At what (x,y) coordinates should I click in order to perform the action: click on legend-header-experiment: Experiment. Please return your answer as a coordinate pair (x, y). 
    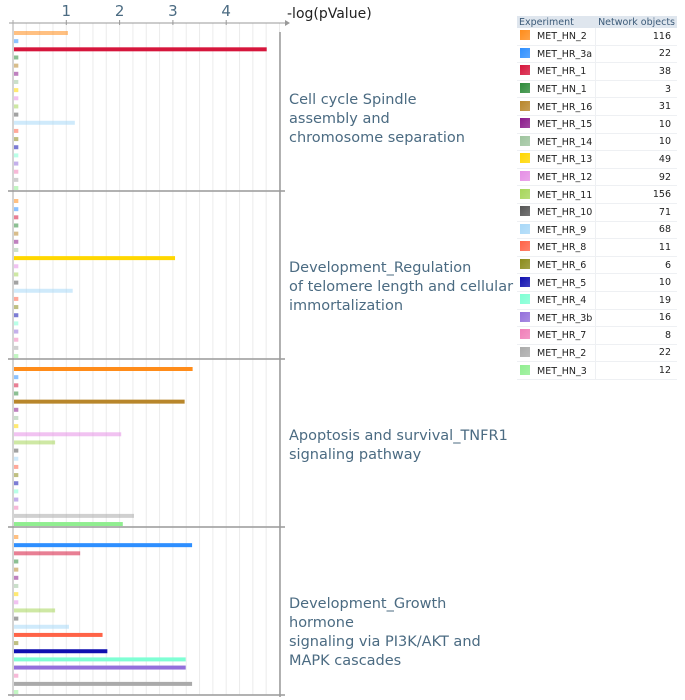
    Looking at the image, I should click on (556, 22).